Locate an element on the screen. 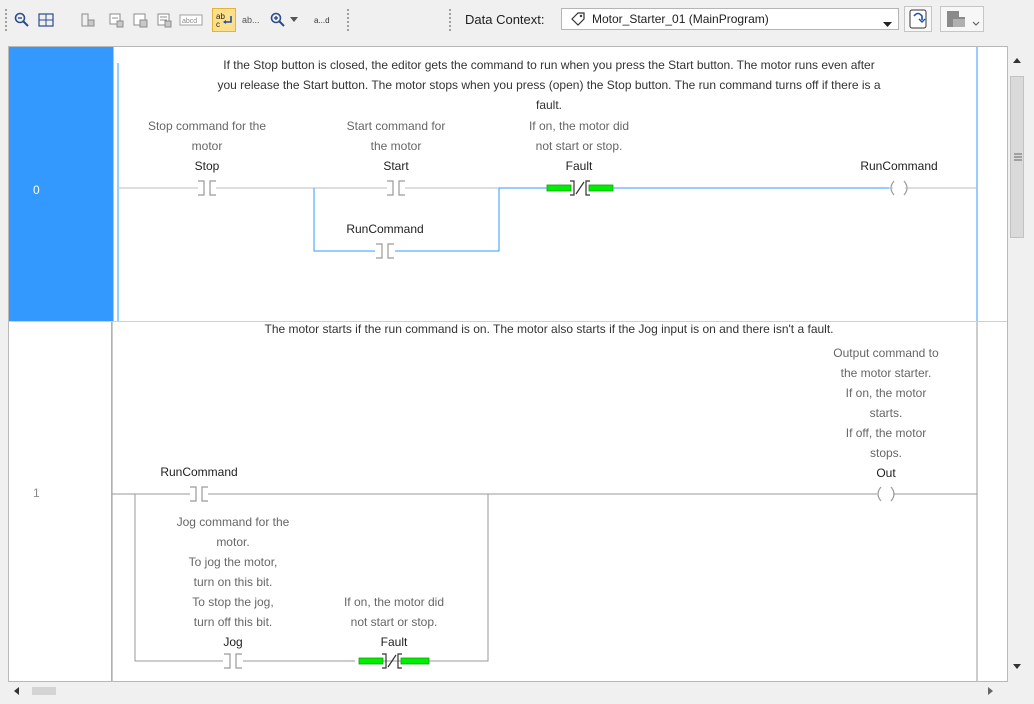  tag-description: starts. is located at coordinates (886, 413).